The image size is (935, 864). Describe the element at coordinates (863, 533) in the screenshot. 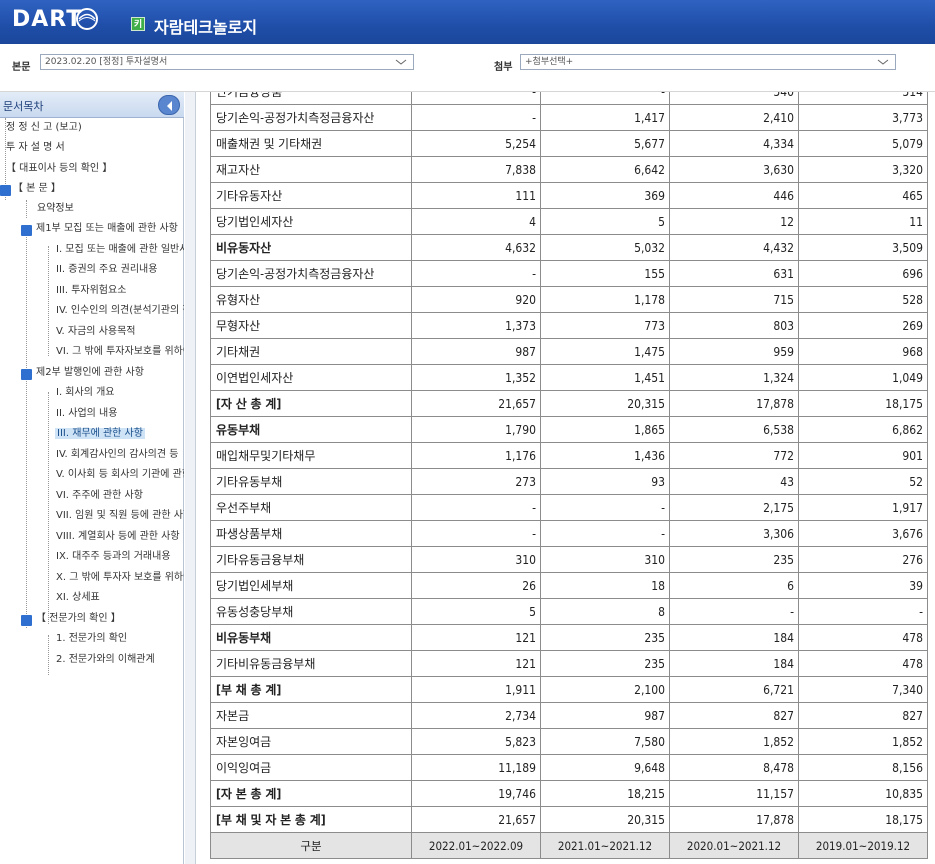

I see `cell: 3,676` at that location.